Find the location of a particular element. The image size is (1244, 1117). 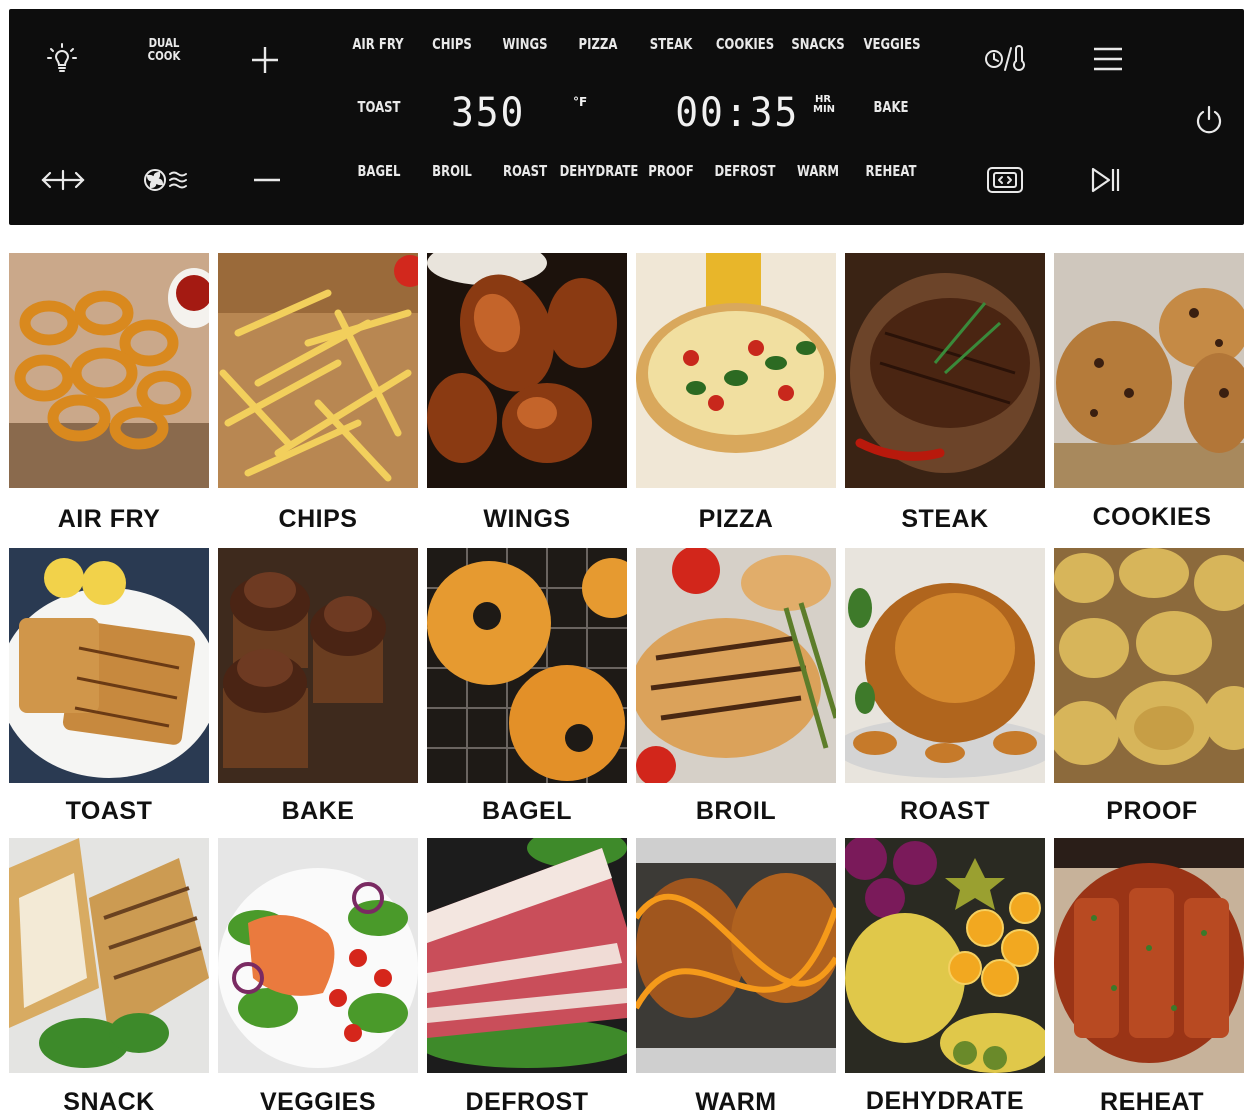

photo-broil is located at coordinates (736, 665).